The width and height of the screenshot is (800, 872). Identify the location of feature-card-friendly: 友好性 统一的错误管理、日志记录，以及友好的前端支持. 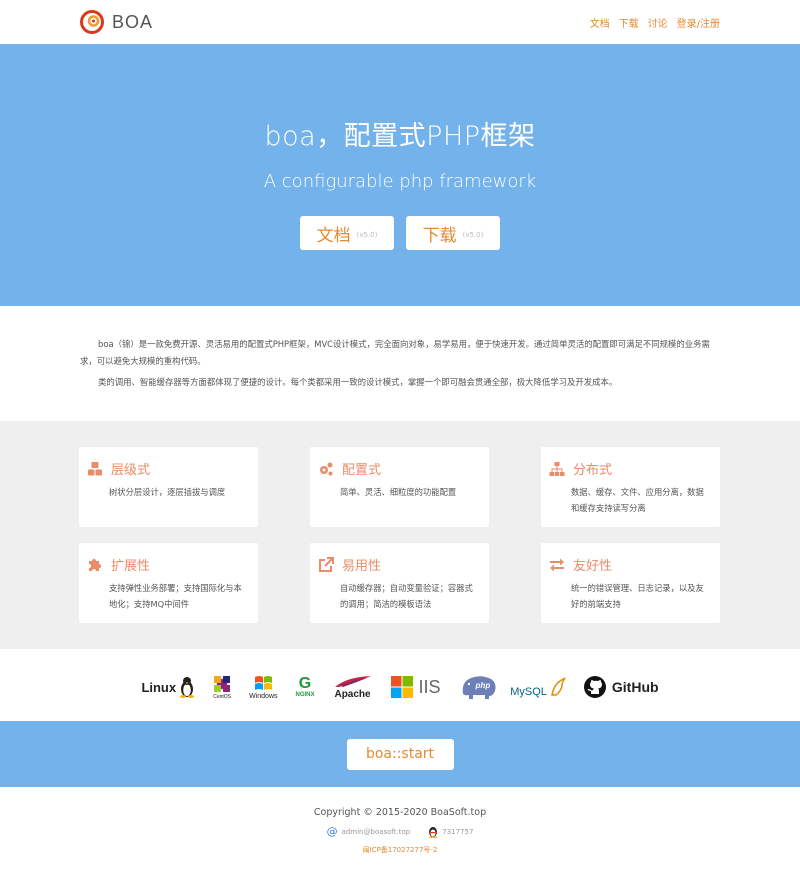
(630, 583).